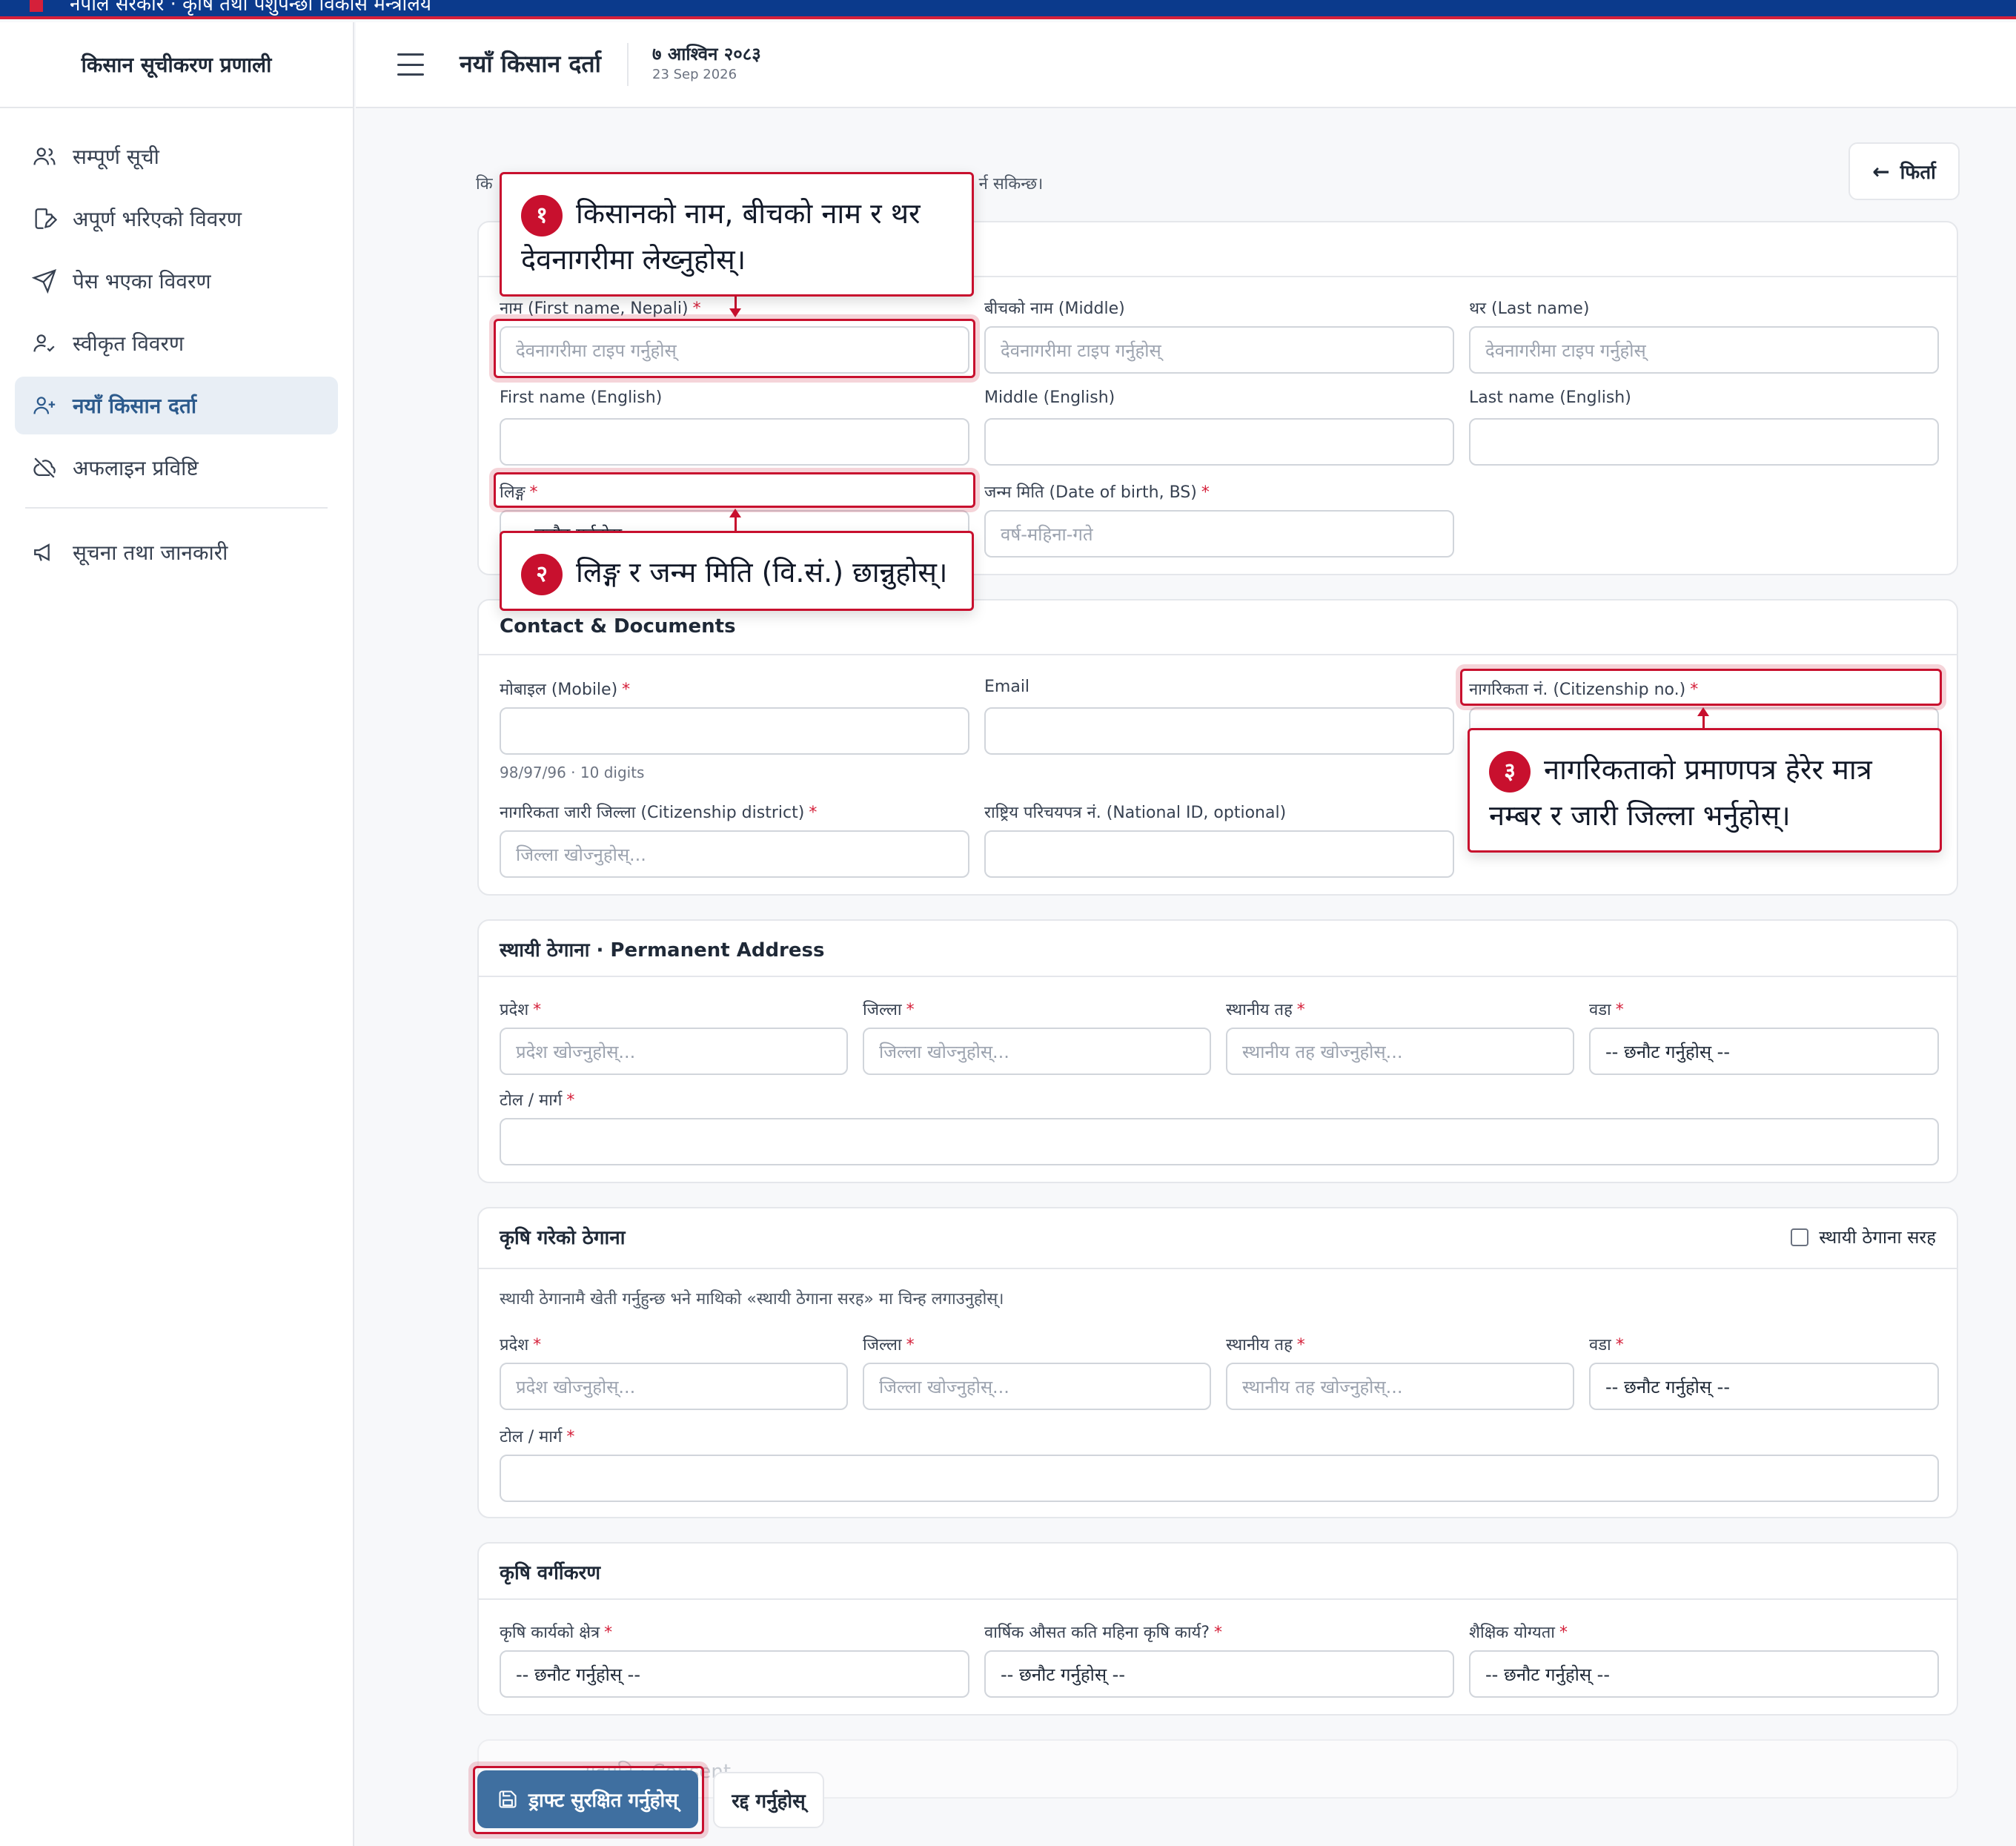  Describe the element at coordinates (1510, 772) in the screenshot. I see `step-number: ३` at that location.